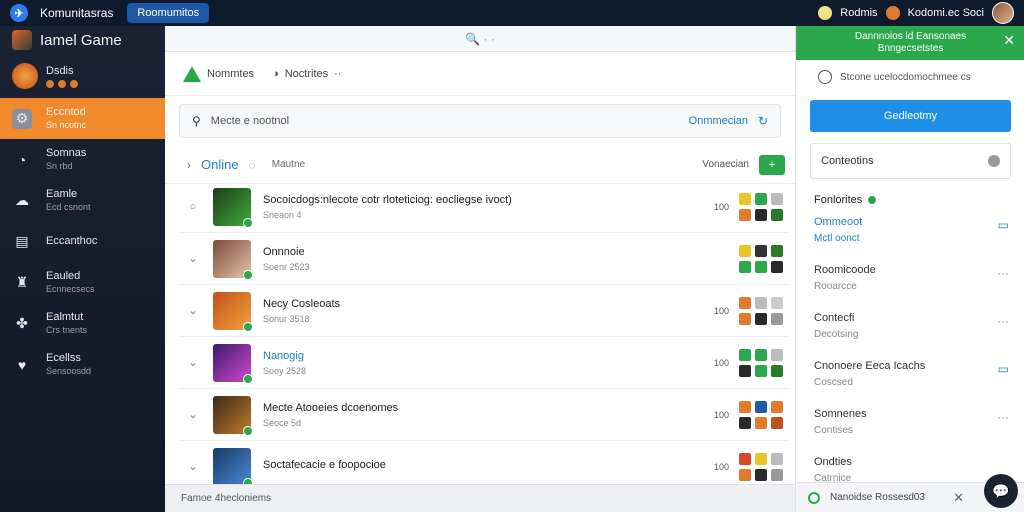 This screenshot has height=512, width=1024. What do you see at coordinates (19, 13) in the screenshot?
I see `app-logo-icon: ✈` at bounding box center [19, 13].